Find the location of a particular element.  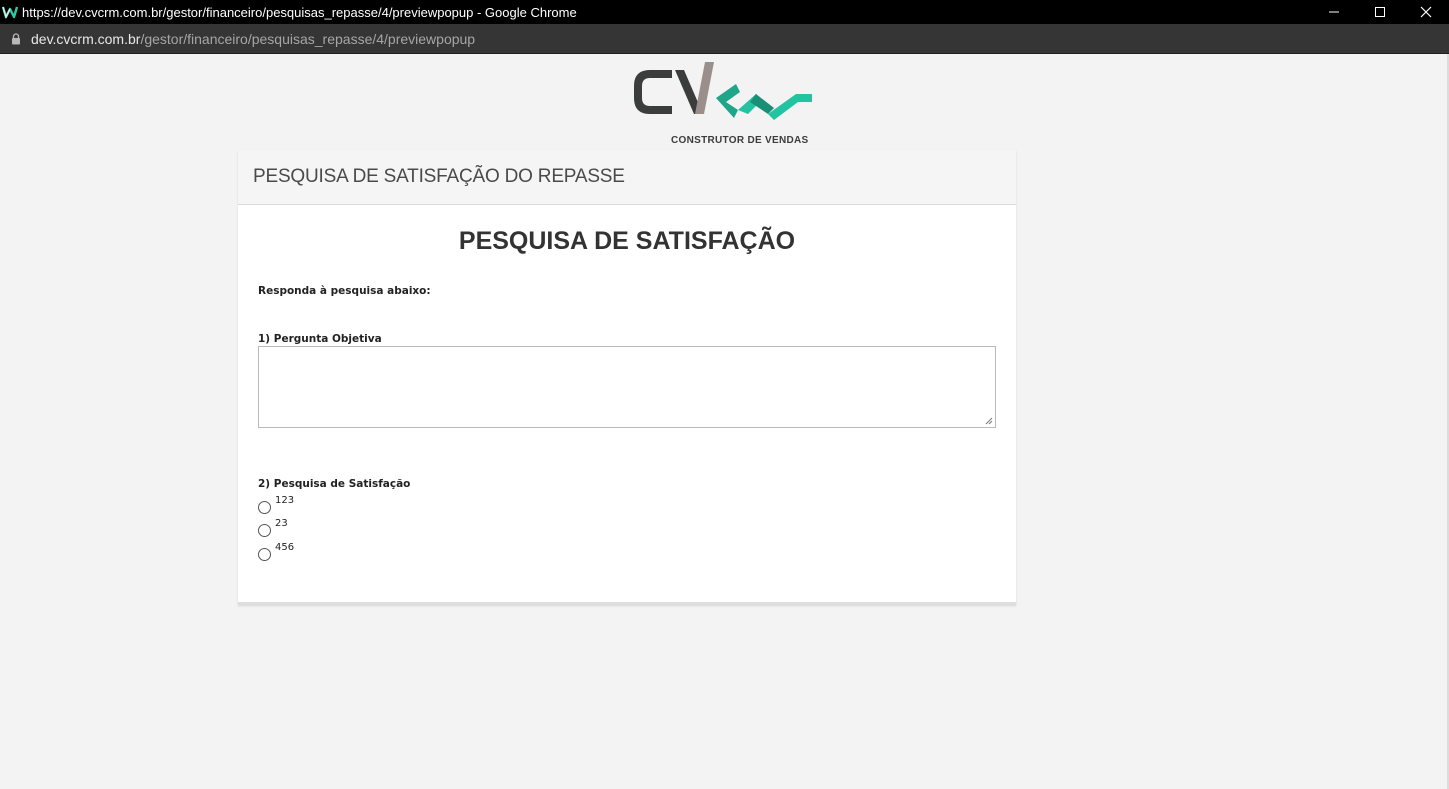

option-label: 23 is located at coordinates (281, 523).